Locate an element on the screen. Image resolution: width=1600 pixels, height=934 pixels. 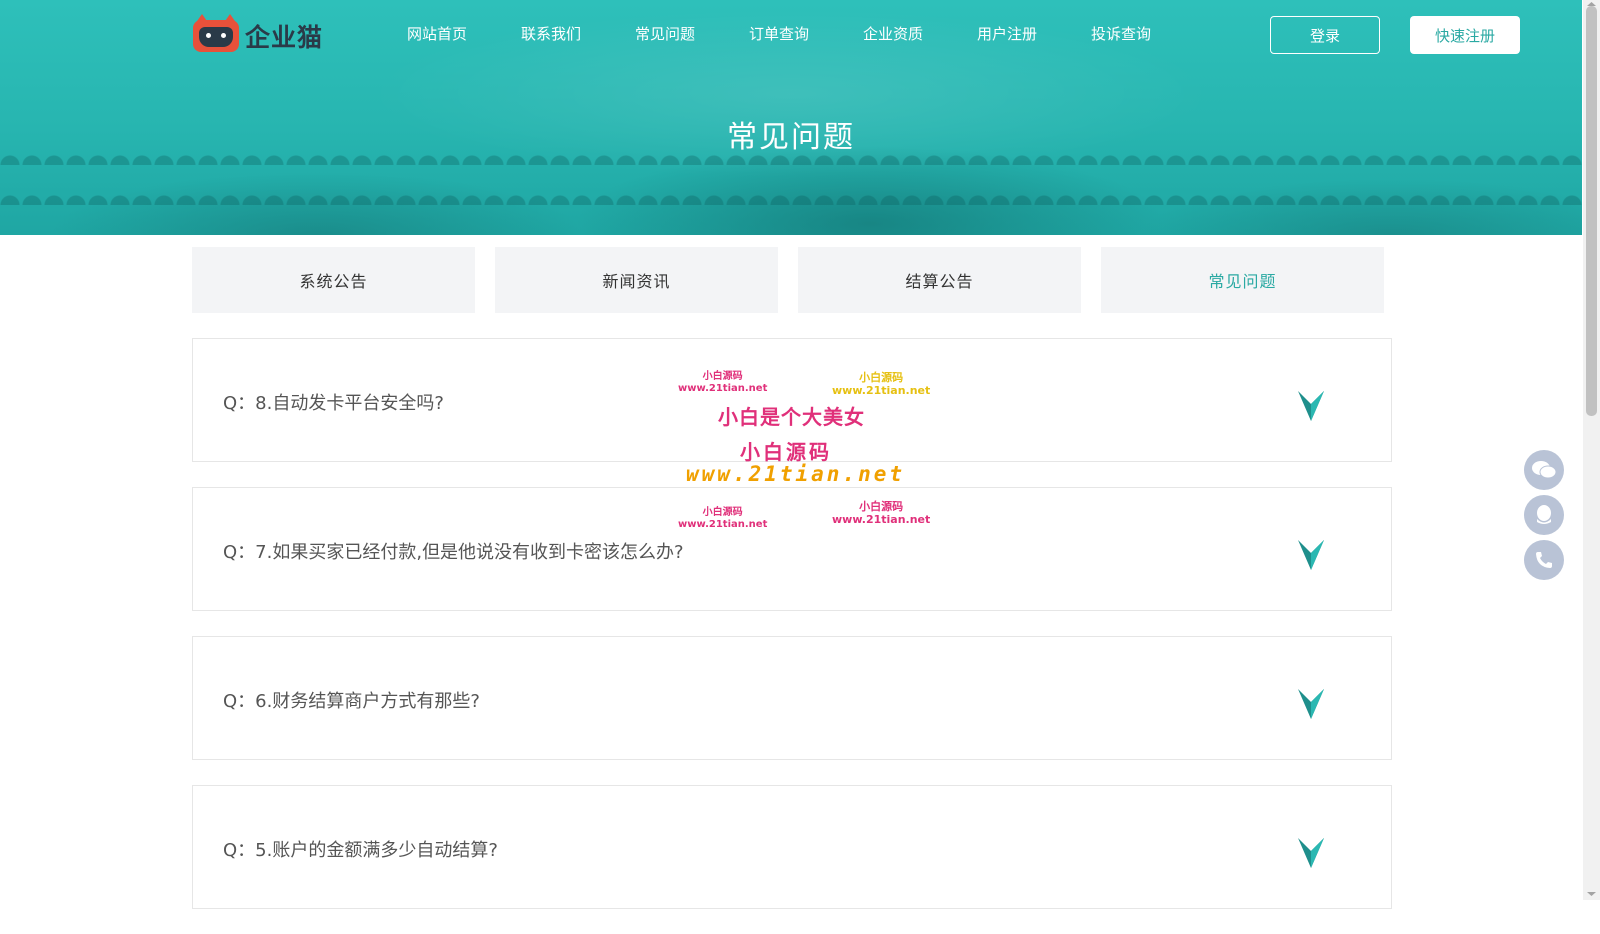
tab-settlement-notice: 结算公告 is located at coordinates (939, 280).